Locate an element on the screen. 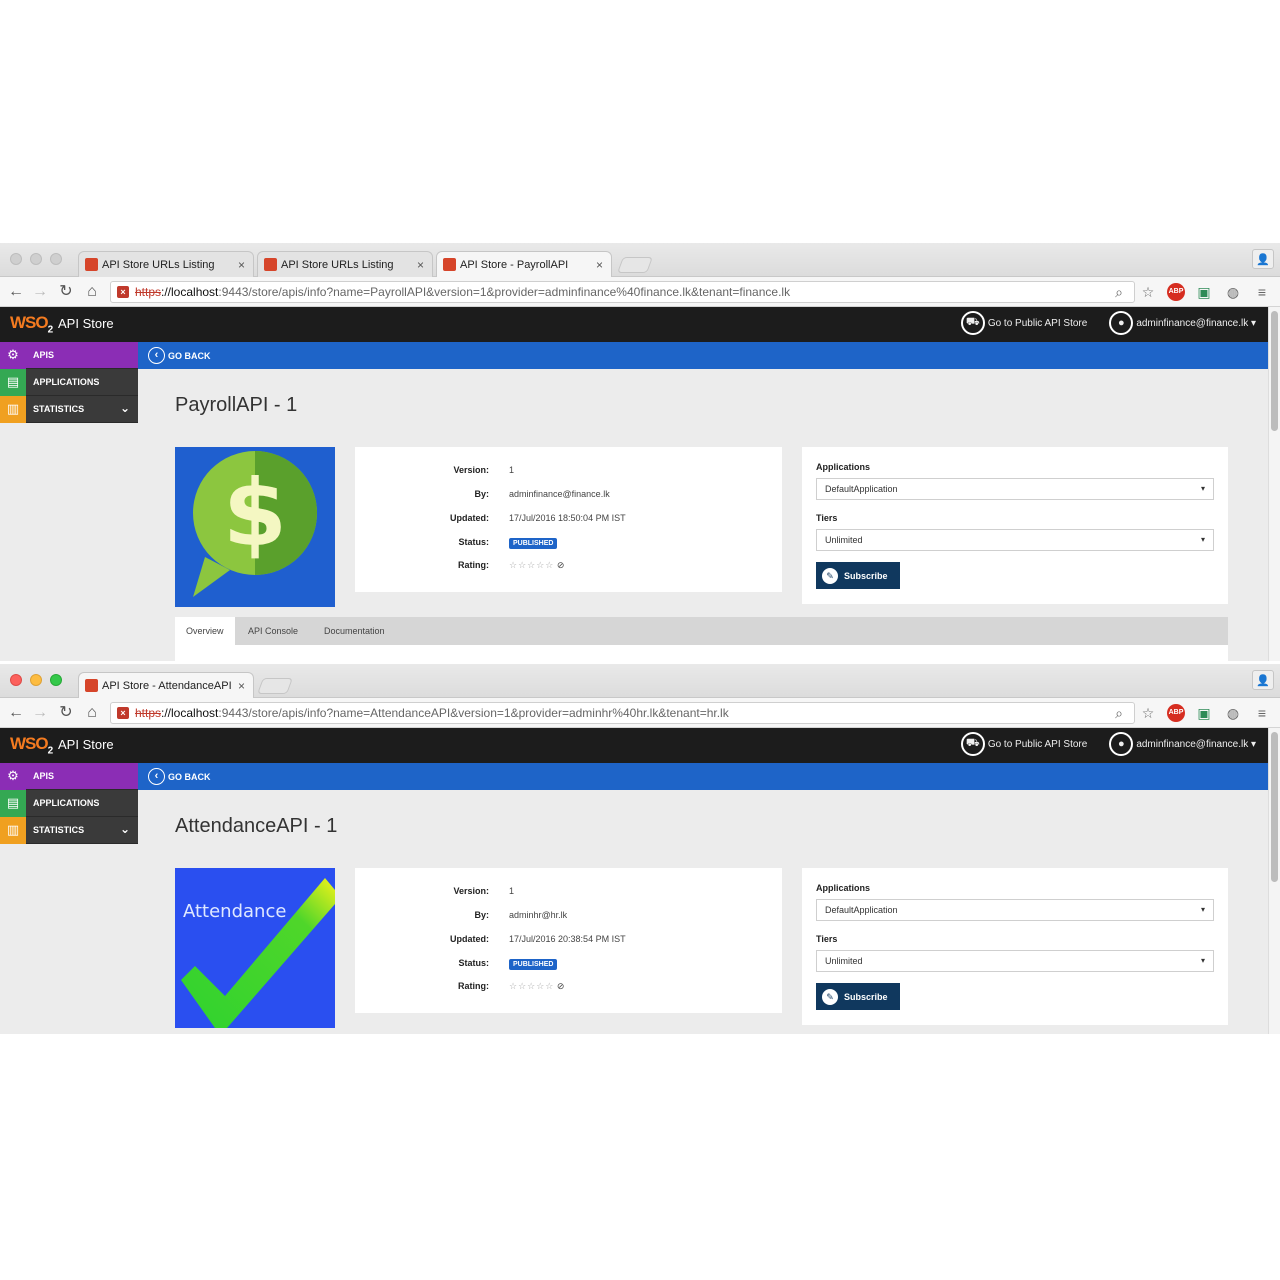 This screenshot has height=1280, width=1280. window-controls is located at coordinates (36, 259).